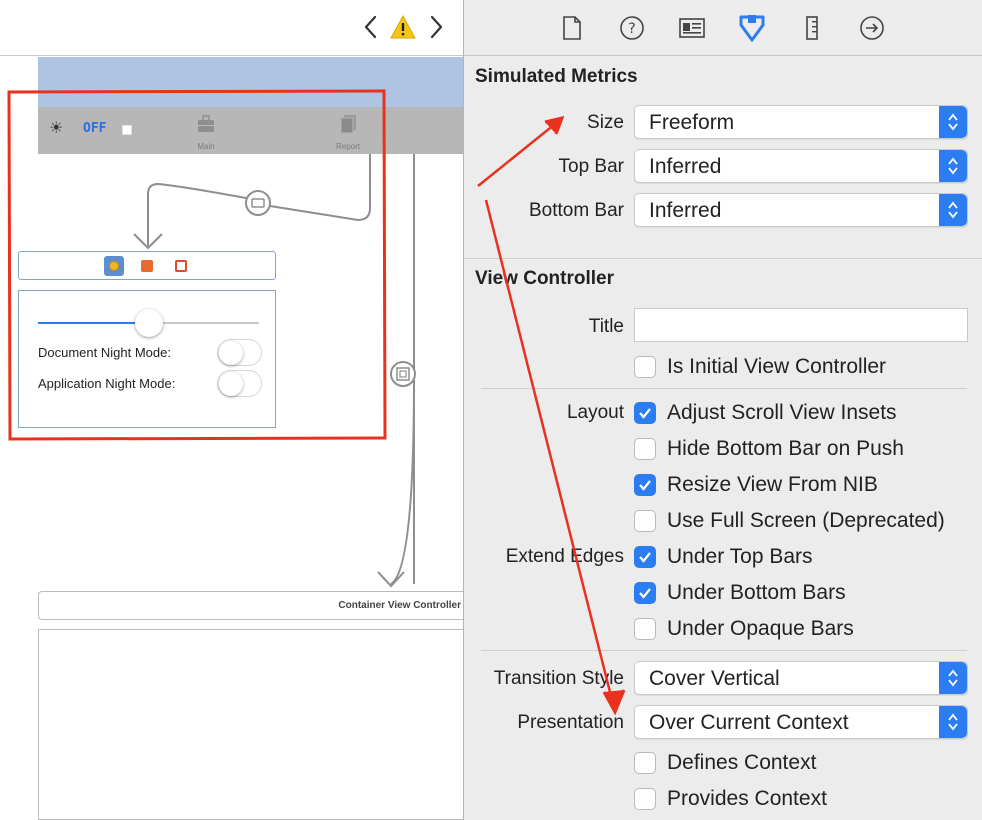 Image resolution: width=982 pixels, height=820 pixels. I want to click on provides-context-label: Provides Context, so click(747, 798).